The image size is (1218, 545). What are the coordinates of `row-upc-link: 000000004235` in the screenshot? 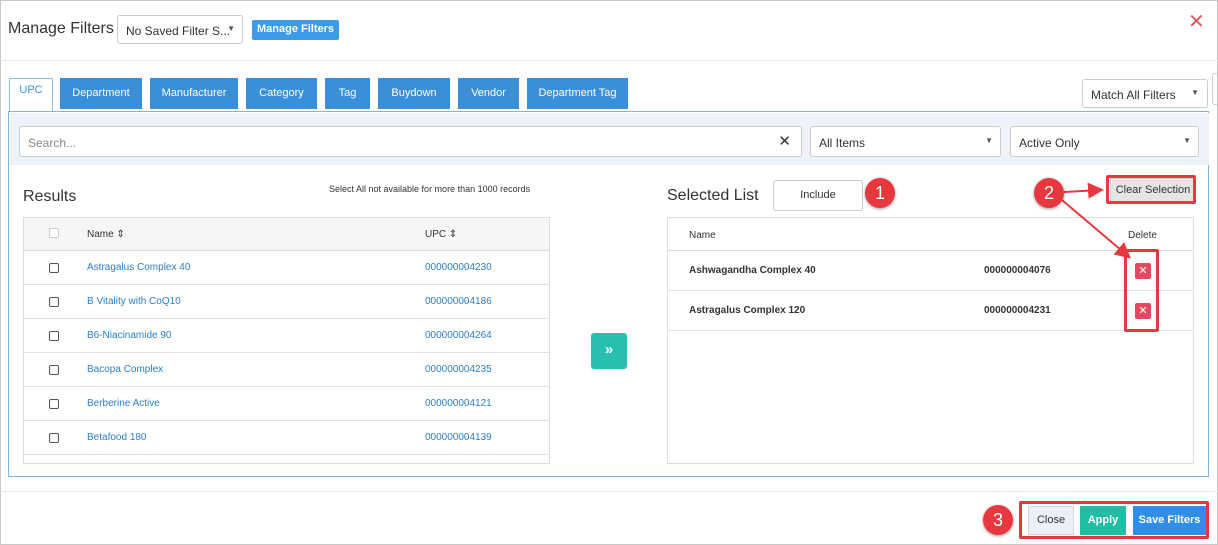 It's located at (458, 369).